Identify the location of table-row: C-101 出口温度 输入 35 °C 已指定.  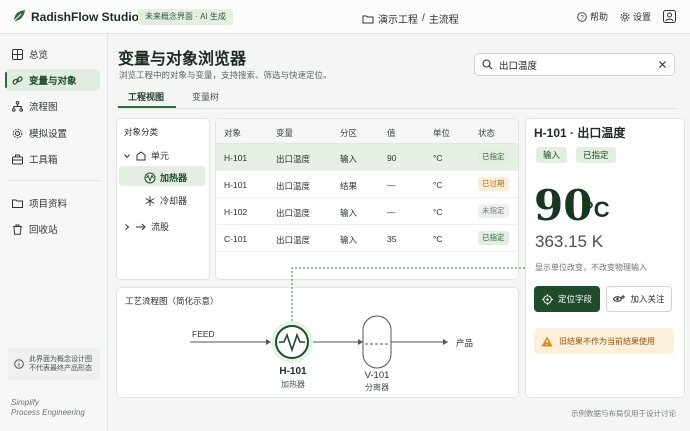
(367, 238).